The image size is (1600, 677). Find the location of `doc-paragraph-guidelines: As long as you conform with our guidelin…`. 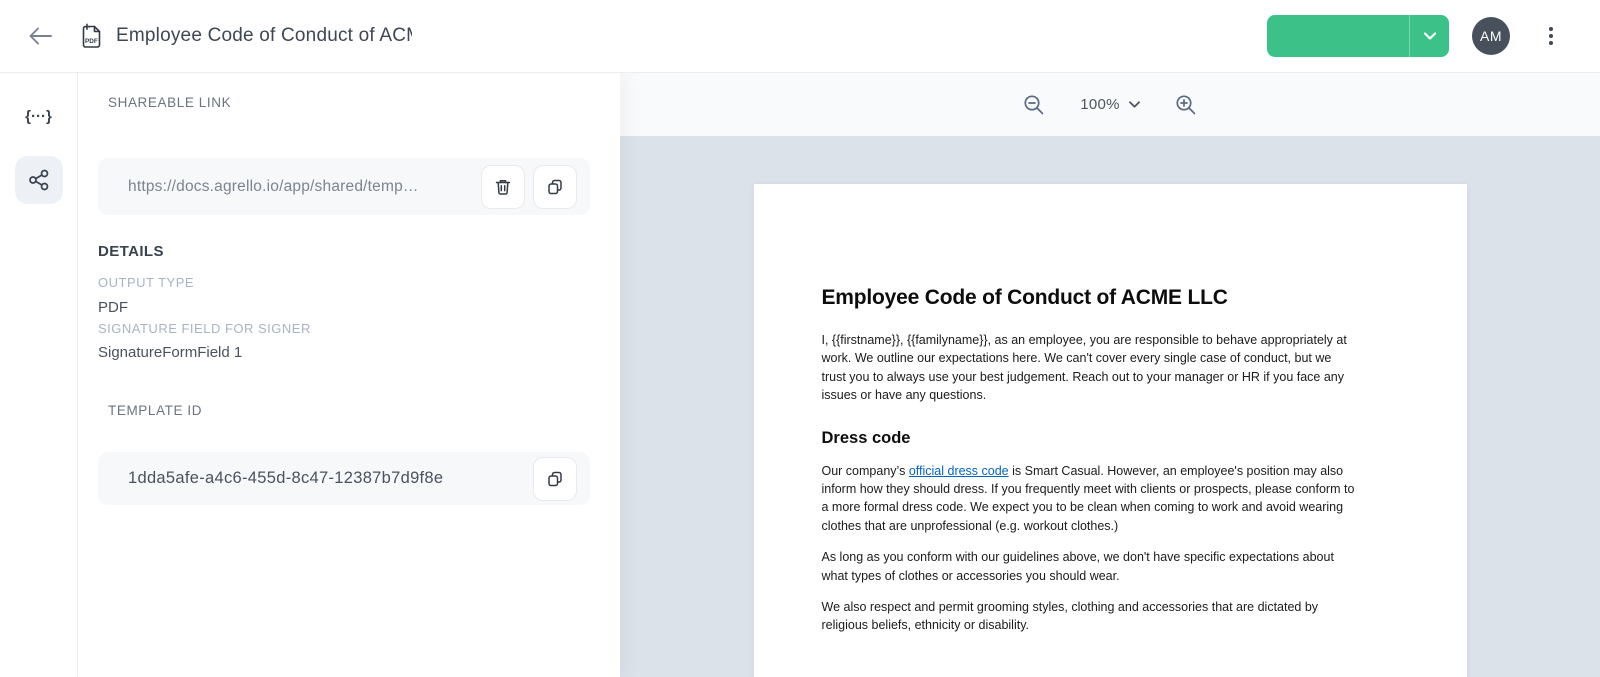

doc-paragraph-guidelines: As long as you conform with our guidelin… is located at coordinates (1077, 566).